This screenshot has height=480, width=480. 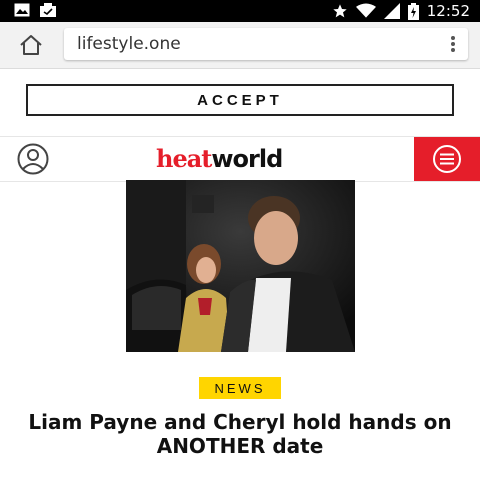 What do you see at coordinates (48, 10) in the screenshot?
I see `notification-icon` at bounding box center [48, 10].